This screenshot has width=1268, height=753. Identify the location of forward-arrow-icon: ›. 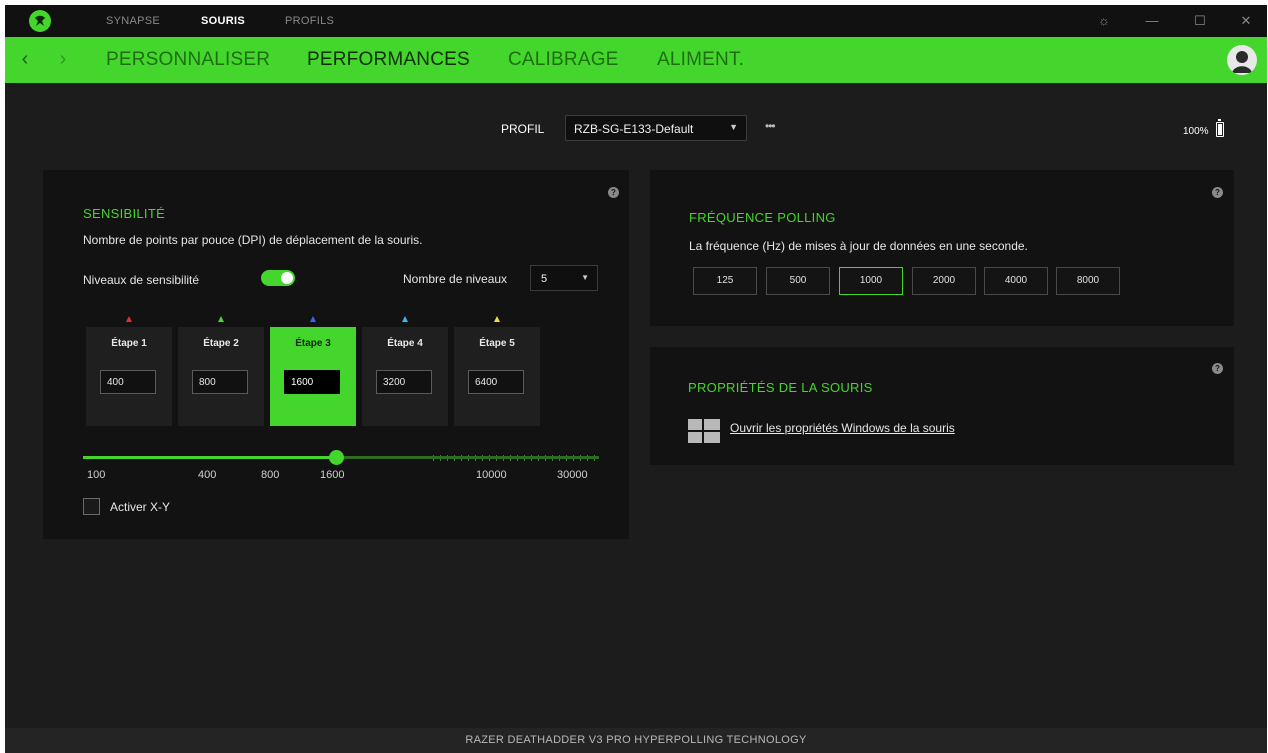
(63, 59).